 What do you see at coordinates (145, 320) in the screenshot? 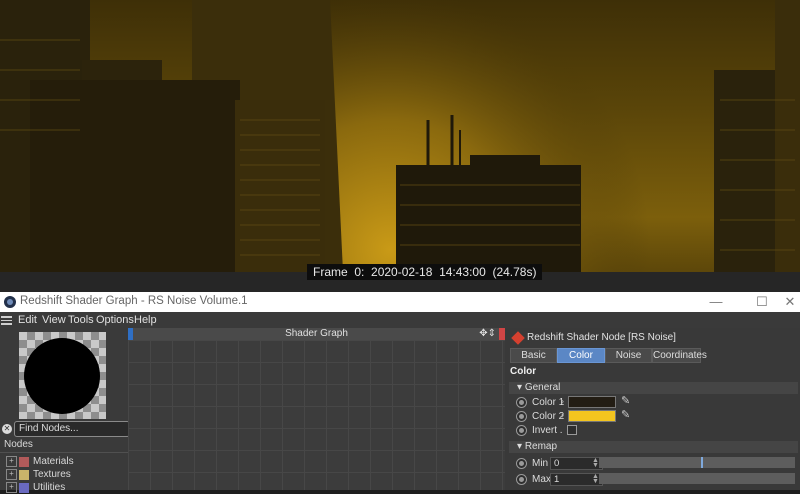
I see `menu-help: Help` at bounding box center [145, 320].